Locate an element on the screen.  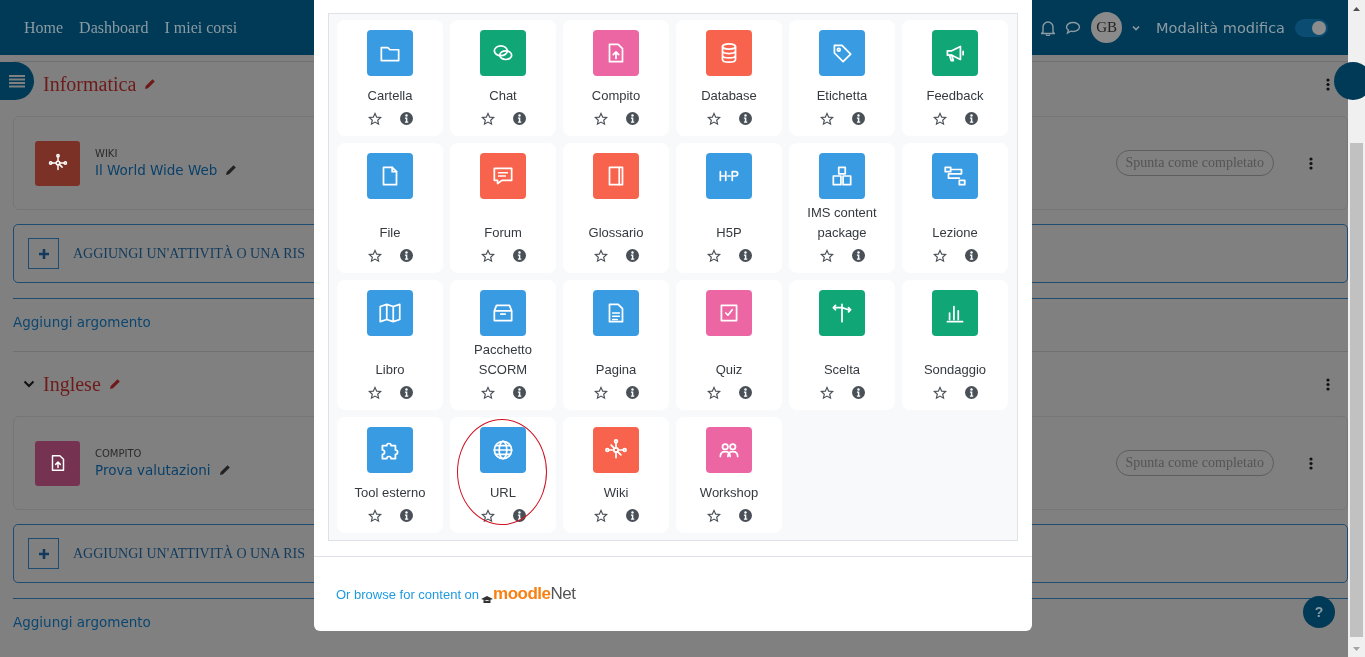
activity-name: Database is located at coordinates (729, 96).